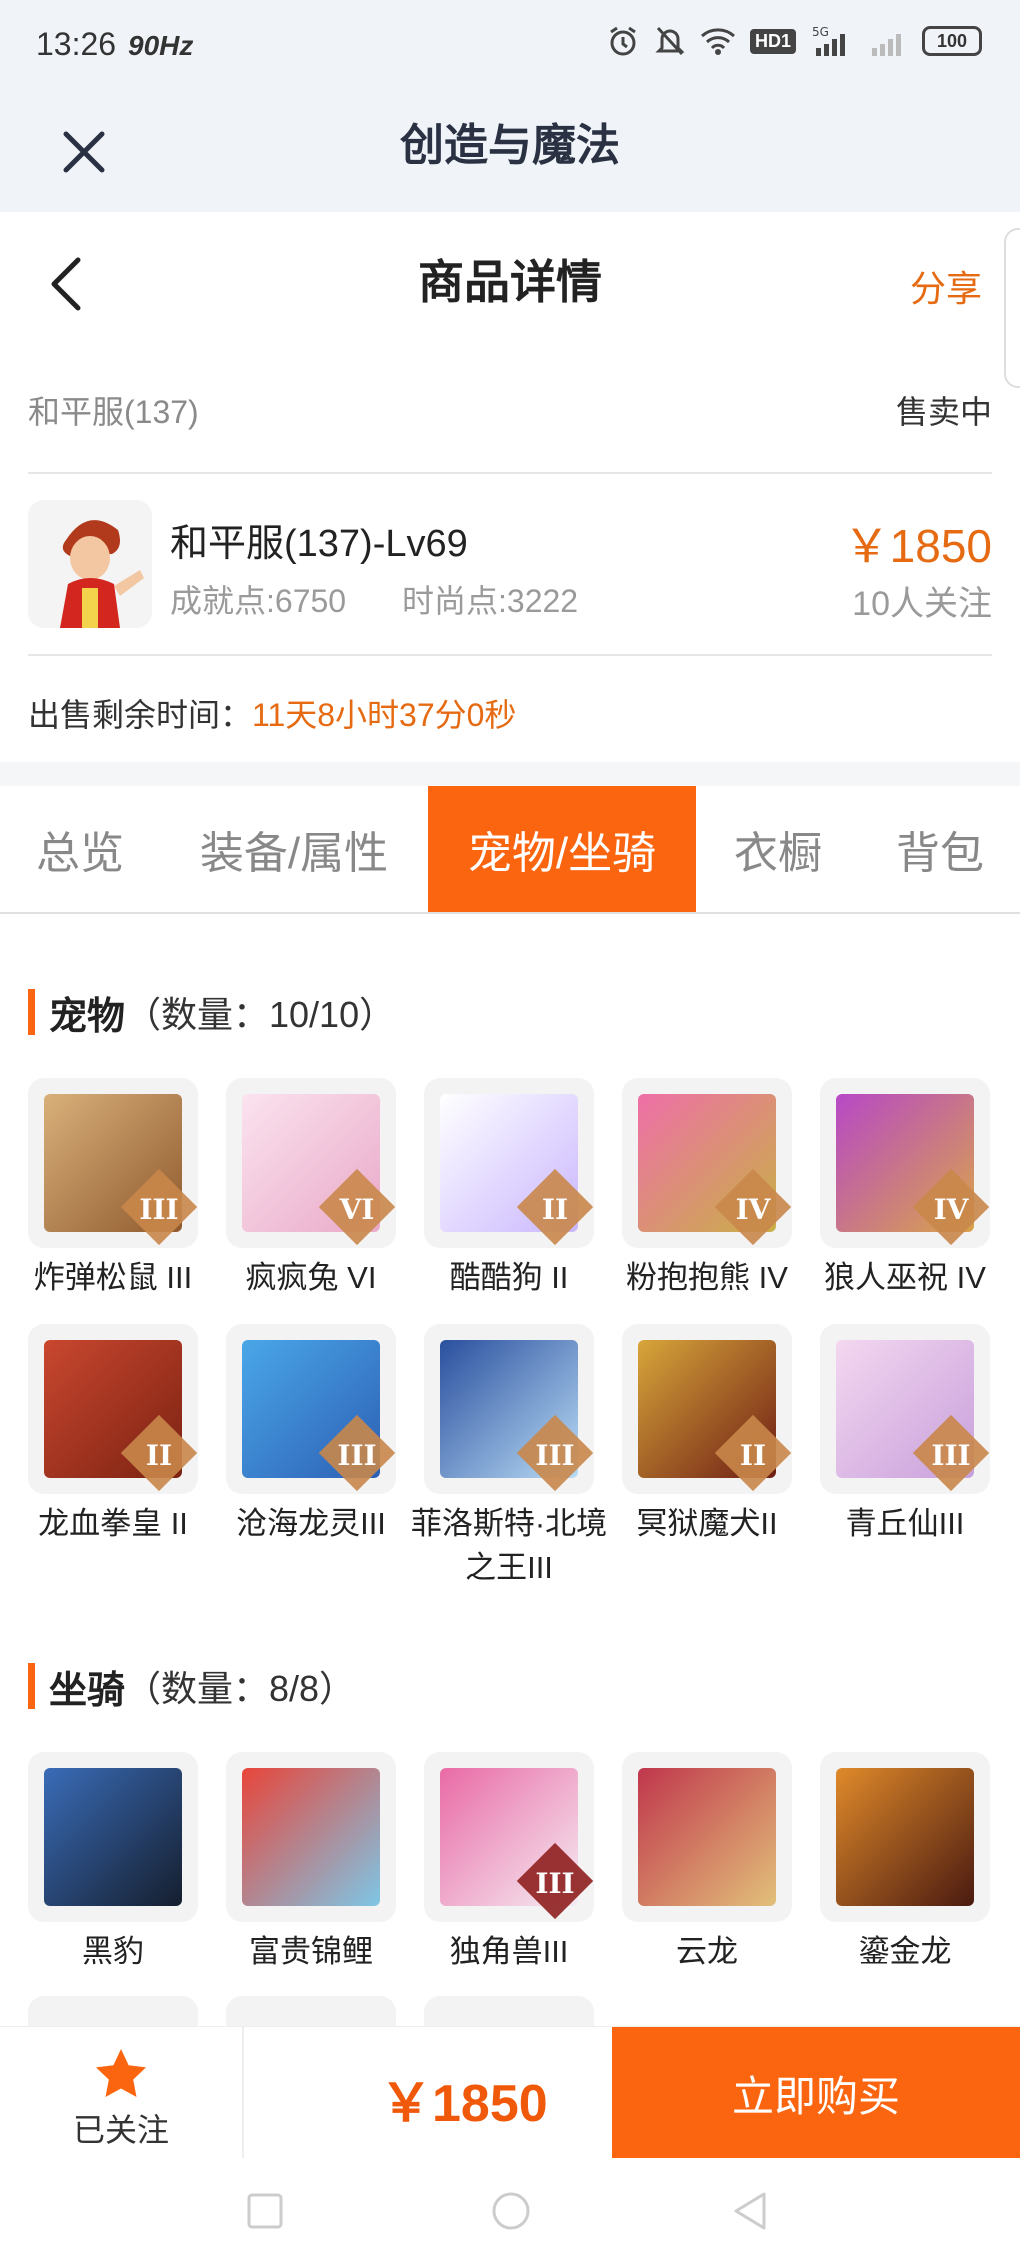  Describe the element at coordinates (905, 1523) in the screenshot. I see `pet-name: 青丘仙III` at that location.